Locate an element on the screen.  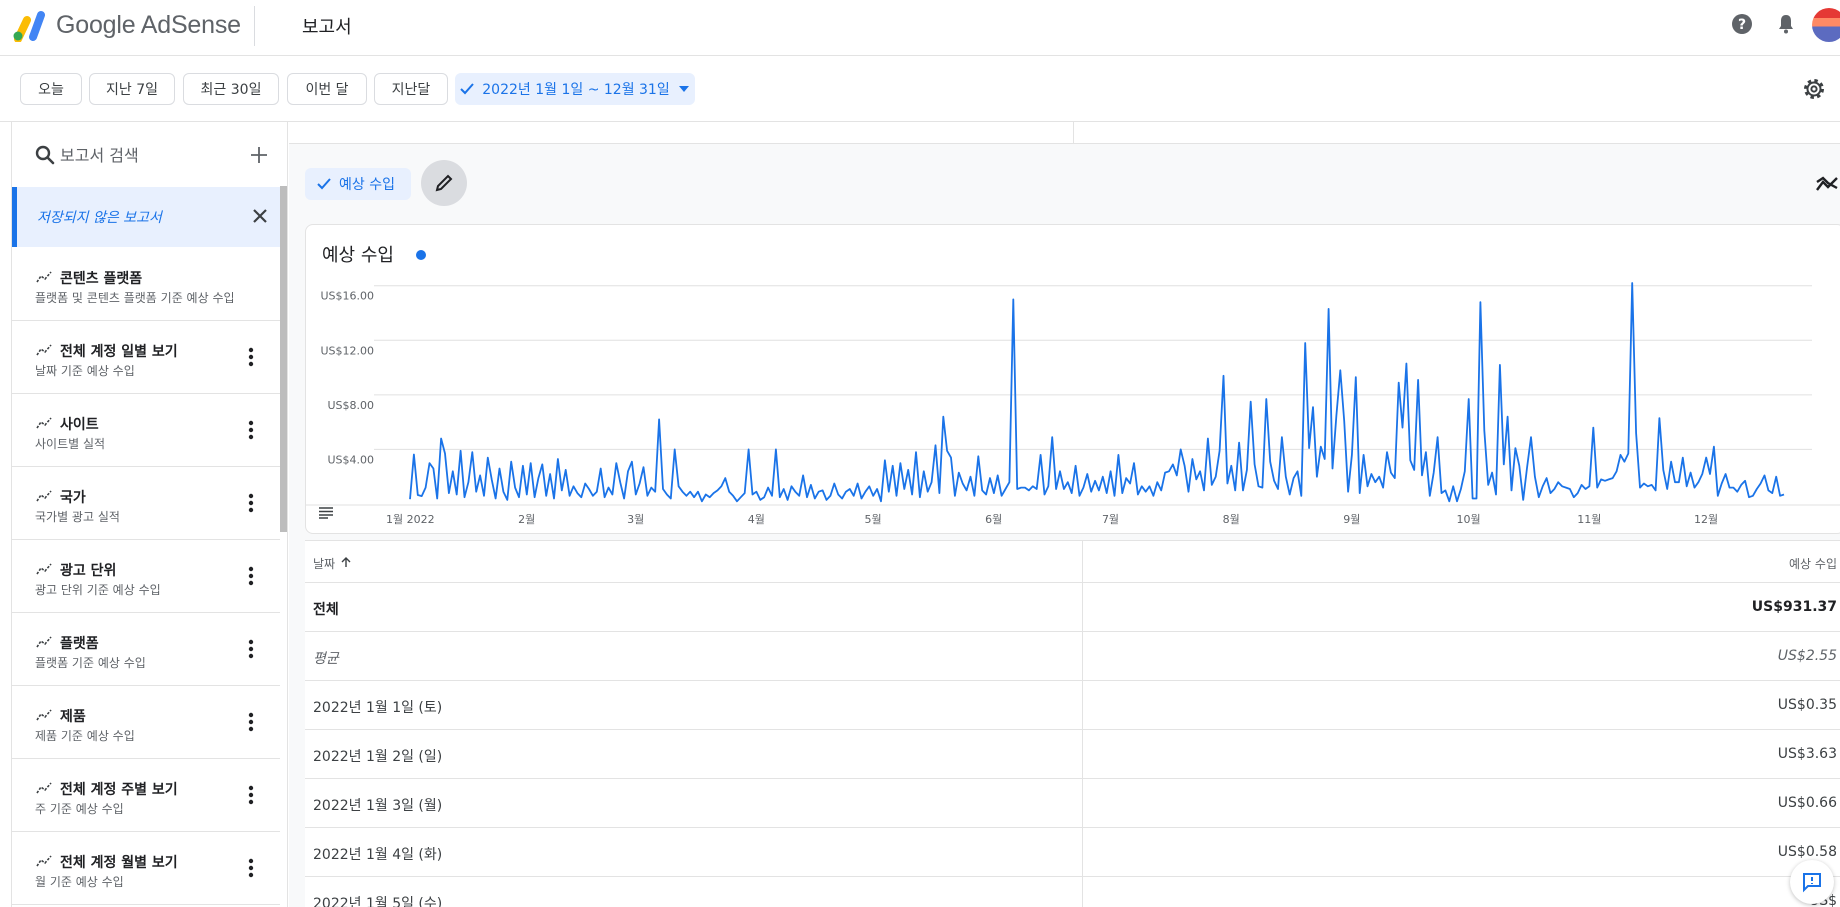
edit-metrics-button is located at coordinates (444, 183).